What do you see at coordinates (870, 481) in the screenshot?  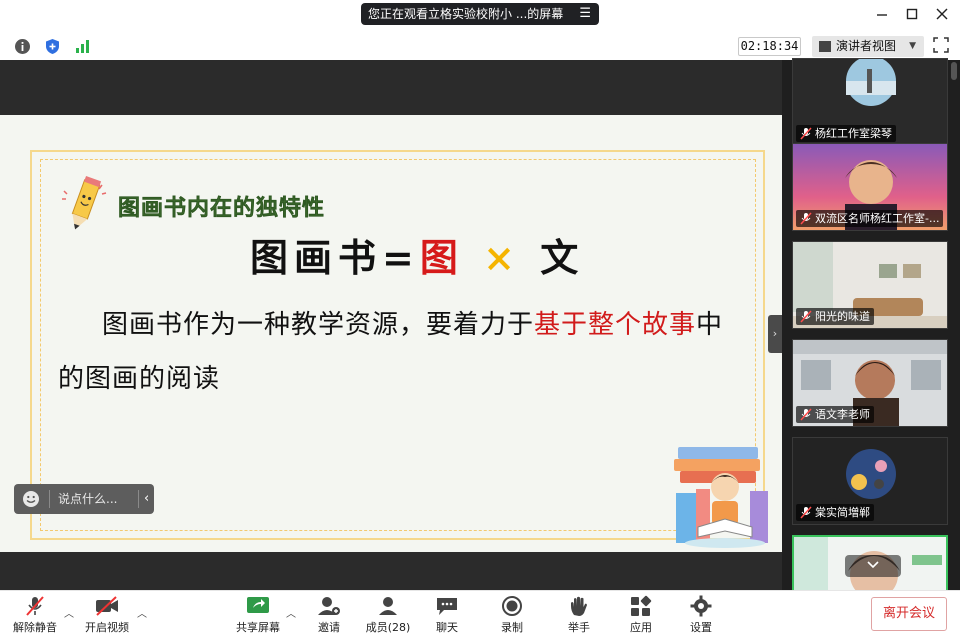 I see `participant-tile: 棠实简増郸` at bounding box center [870, 481].